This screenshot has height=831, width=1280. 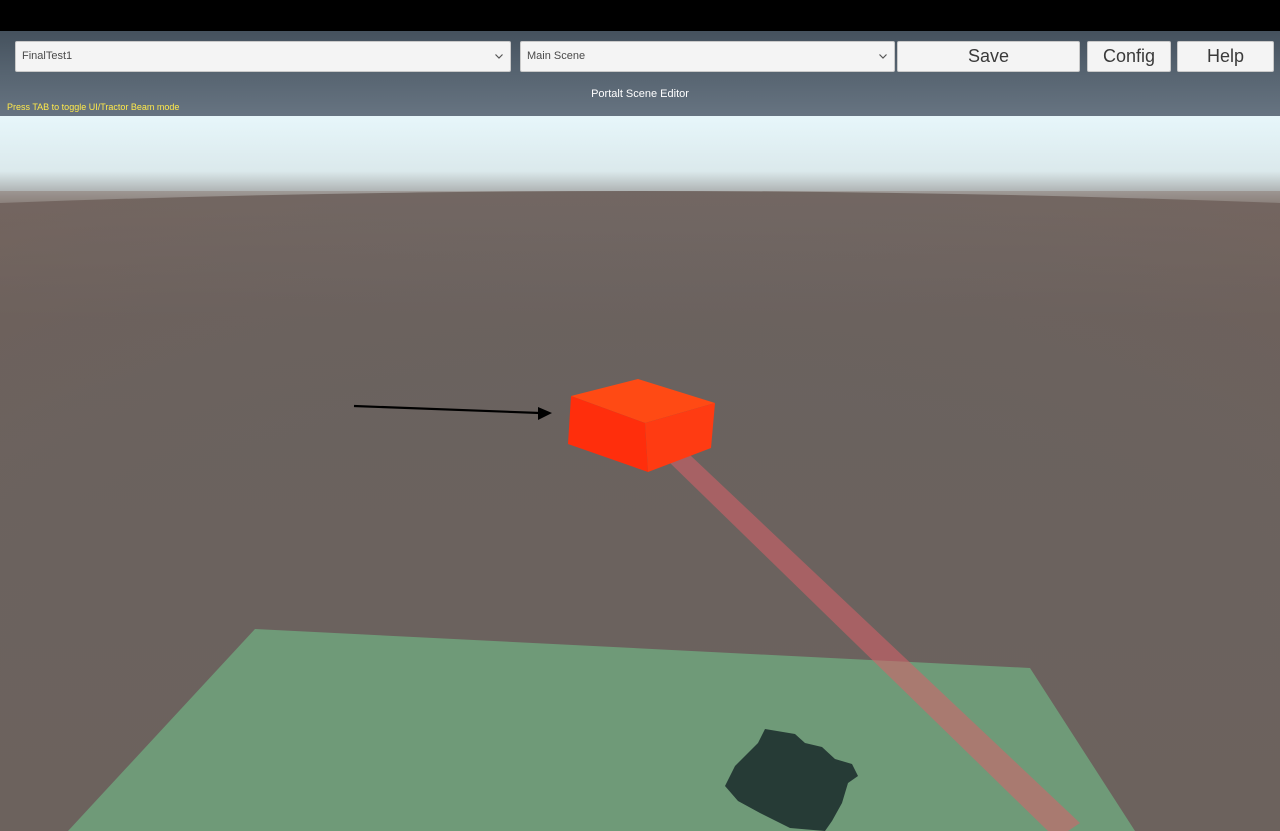 I want to click on config-button: Config, so click(x=1129, y=56).